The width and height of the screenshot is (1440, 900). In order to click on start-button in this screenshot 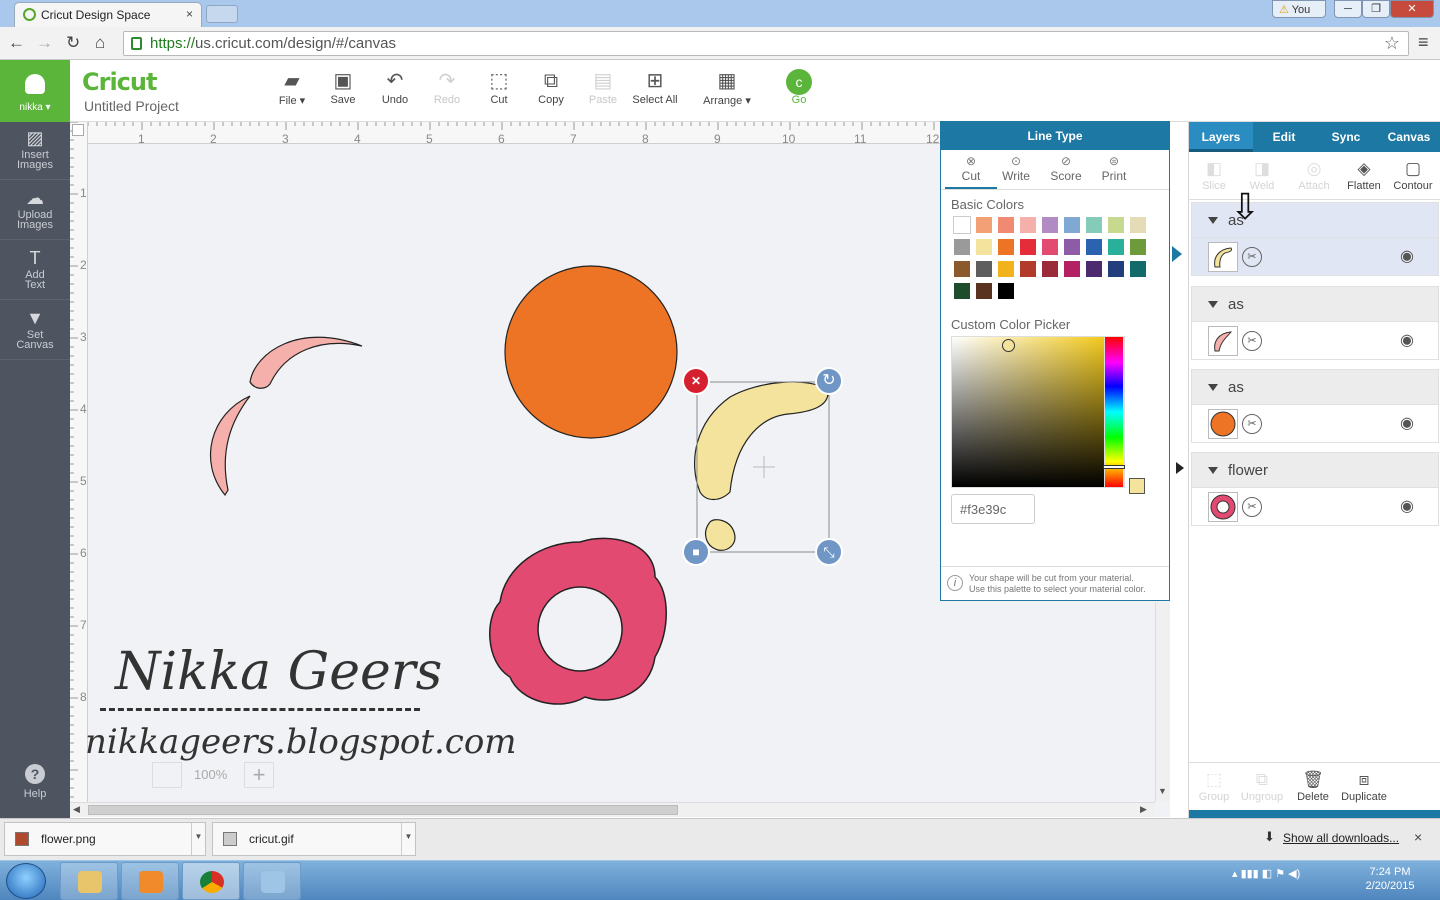, I will do `click(26, 881)`.